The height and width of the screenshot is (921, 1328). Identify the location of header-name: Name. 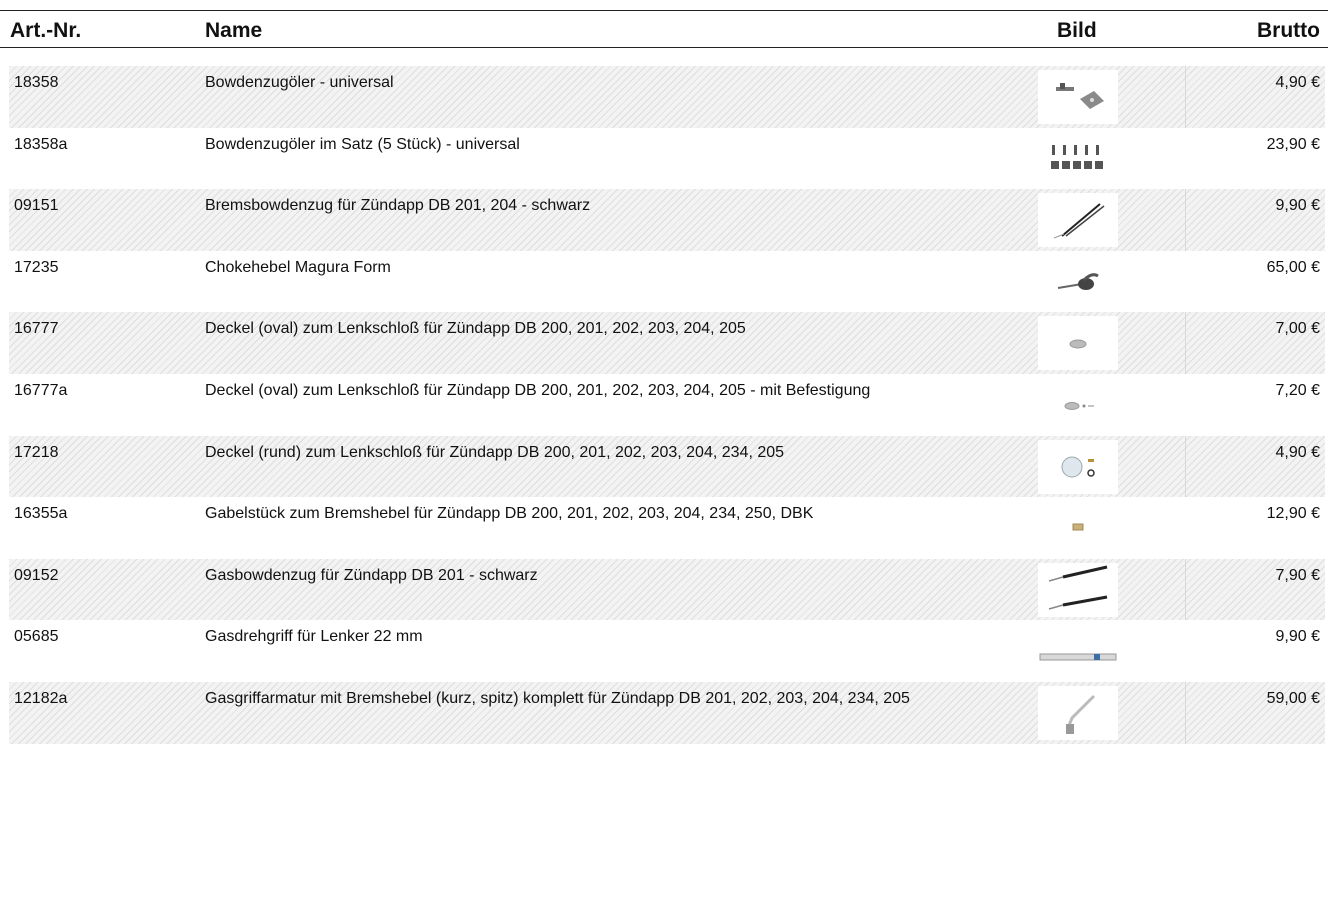
(234, 30).